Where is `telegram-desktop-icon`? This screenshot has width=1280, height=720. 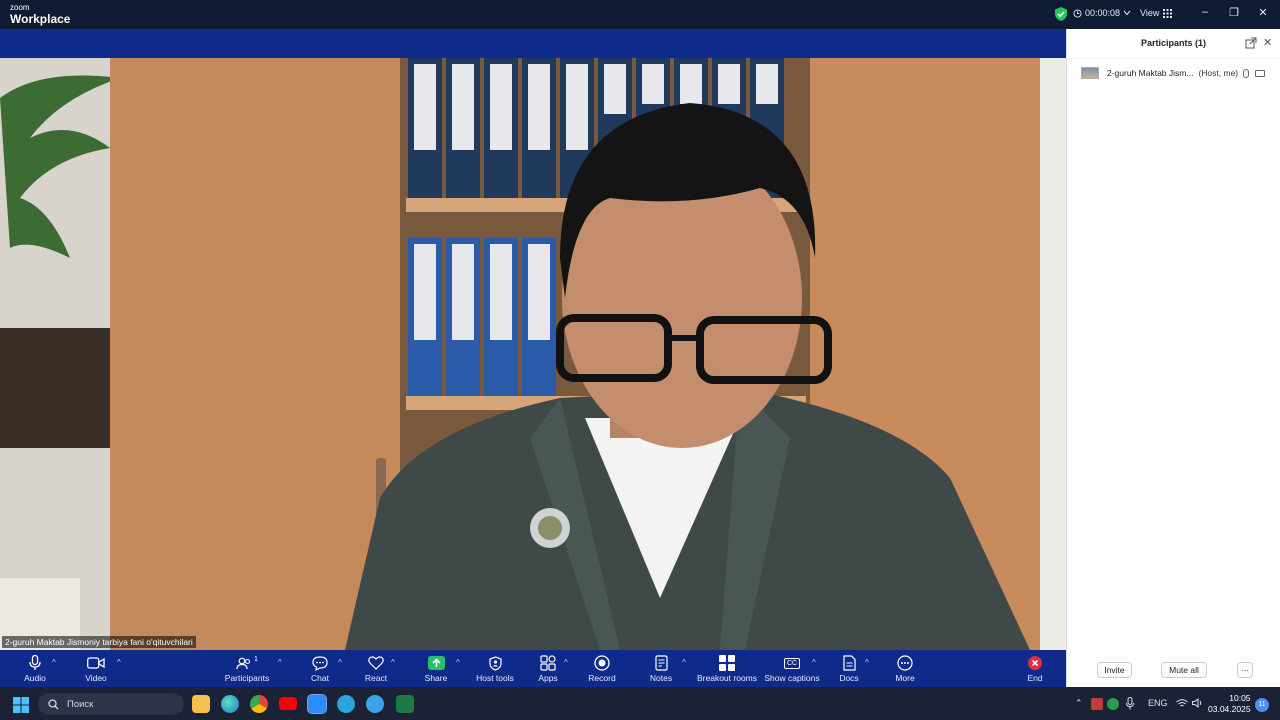 telegram-desktop-icon is located at coordinates (375, 704).